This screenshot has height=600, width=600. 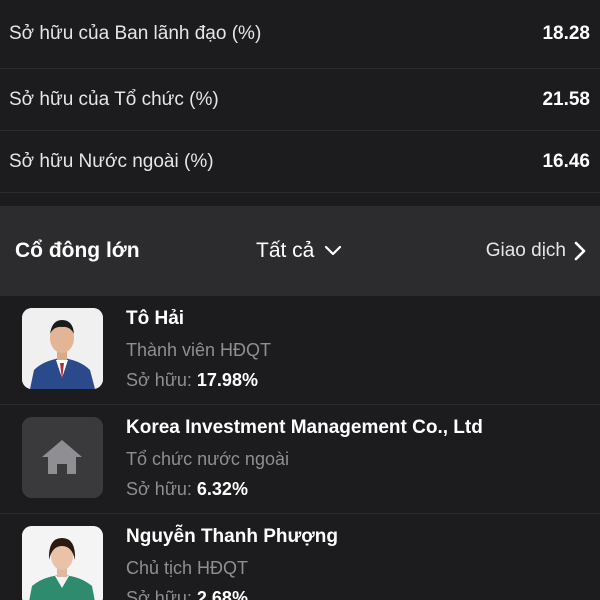 I want to click on stat-row-foreign: Sở hữu Nước ngoài (%) 16.46, so click(x=300, y=162).